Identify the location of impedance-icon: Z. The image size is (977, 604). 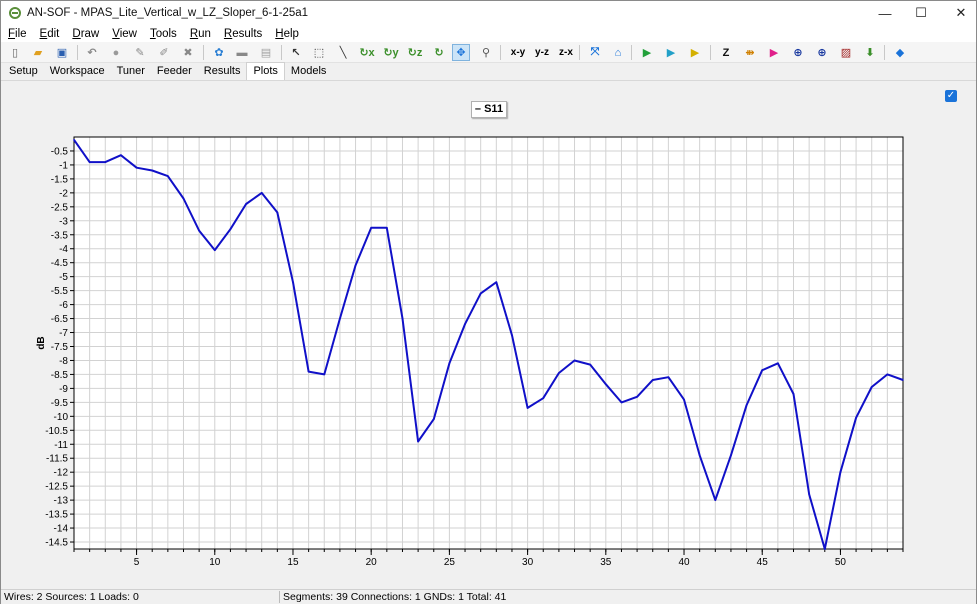
(726, 52).